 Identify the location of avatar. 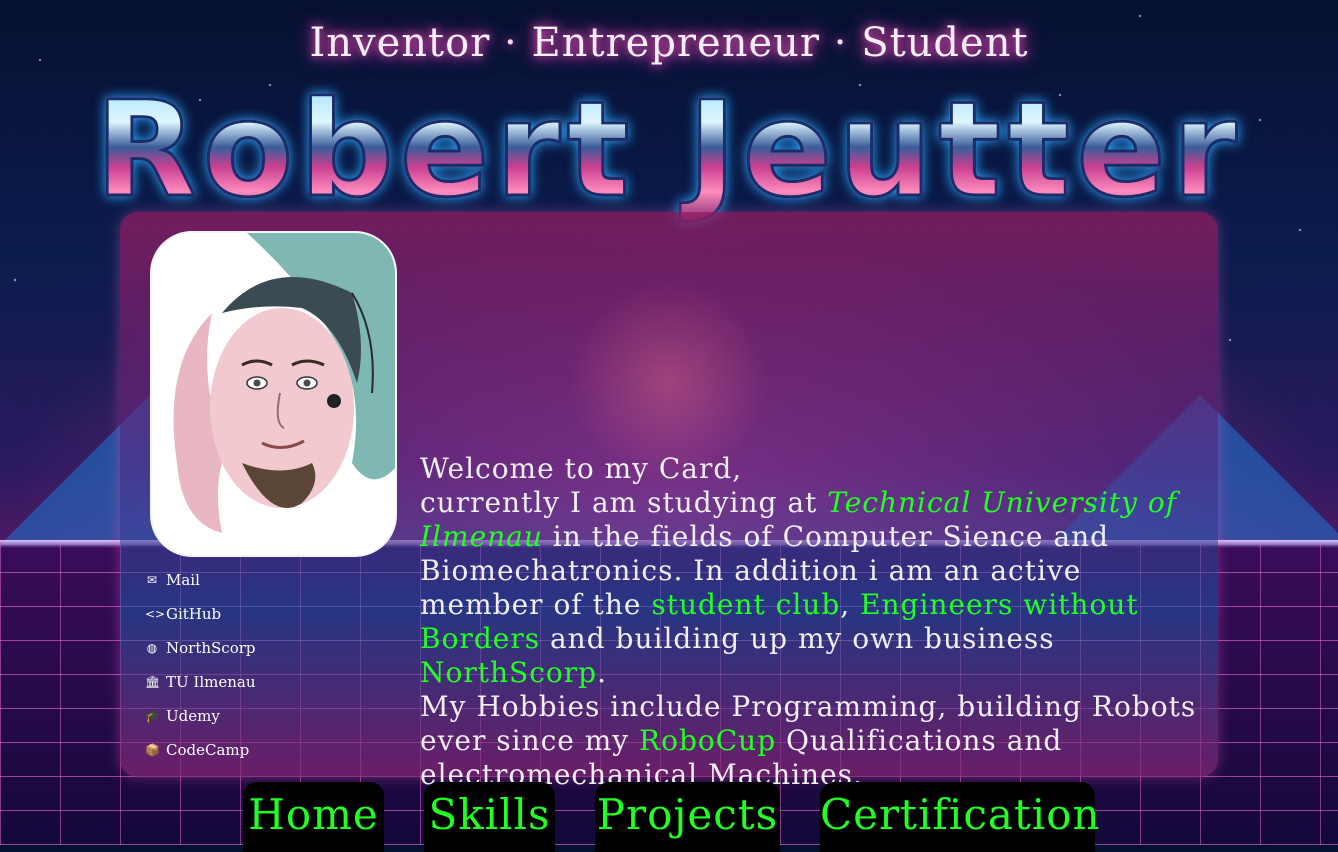
(273, 394).